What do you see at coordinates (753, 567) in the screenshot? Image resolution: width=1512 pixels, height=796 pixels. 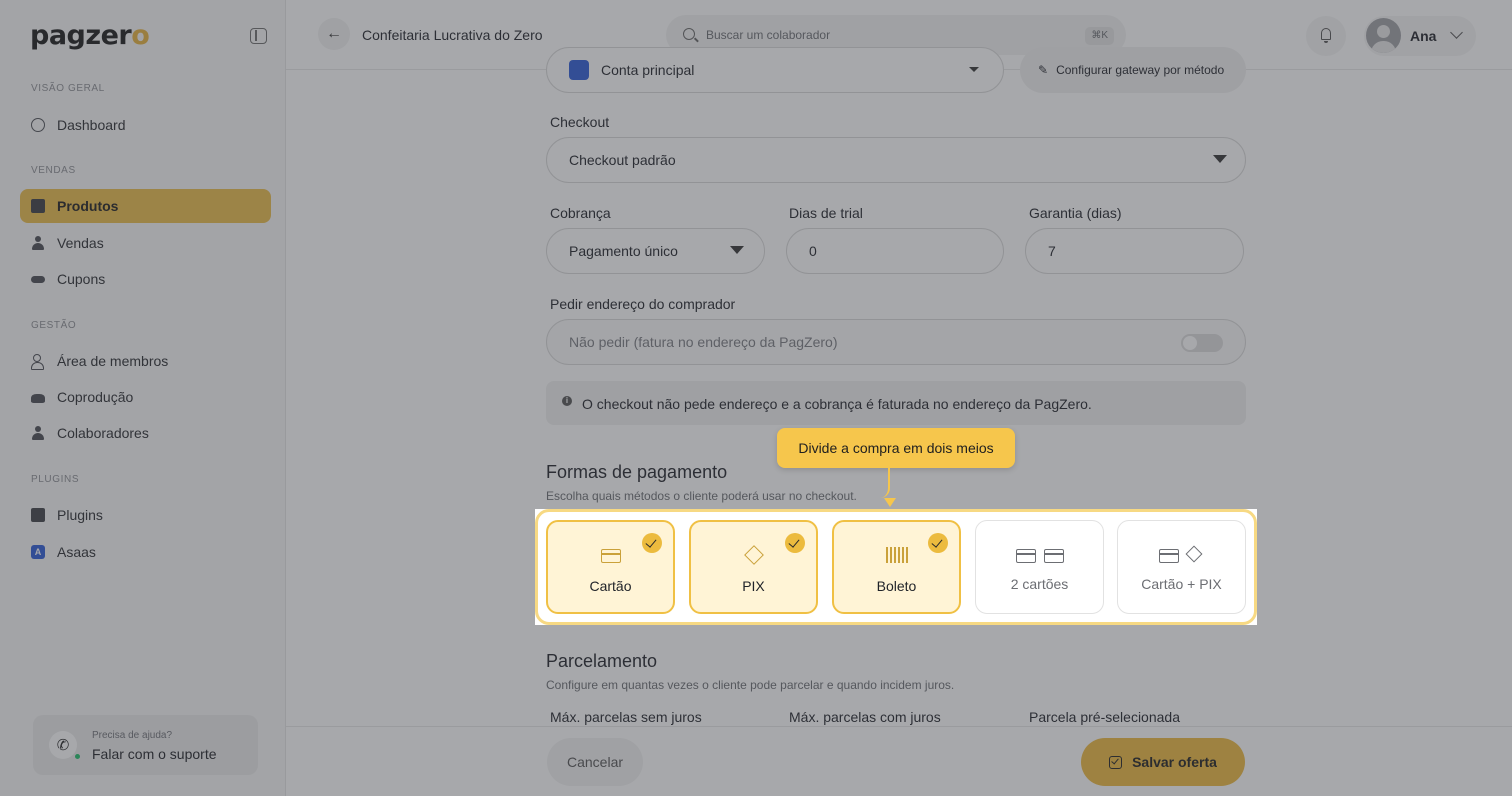 I see `payment-method-pix: PIX` at bounding box center [753, 567].